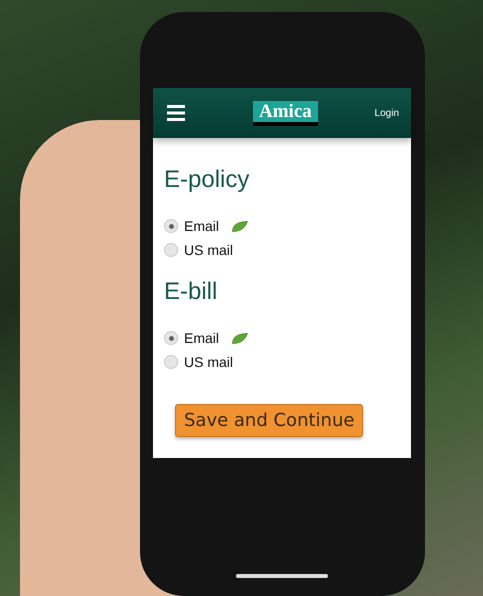 The width and height of the screenshot is (483, 596). What do you see at coordinates (191, 292) in the screenshot?
I see `section-heading: E-bill` at bounding box center [191, 292].